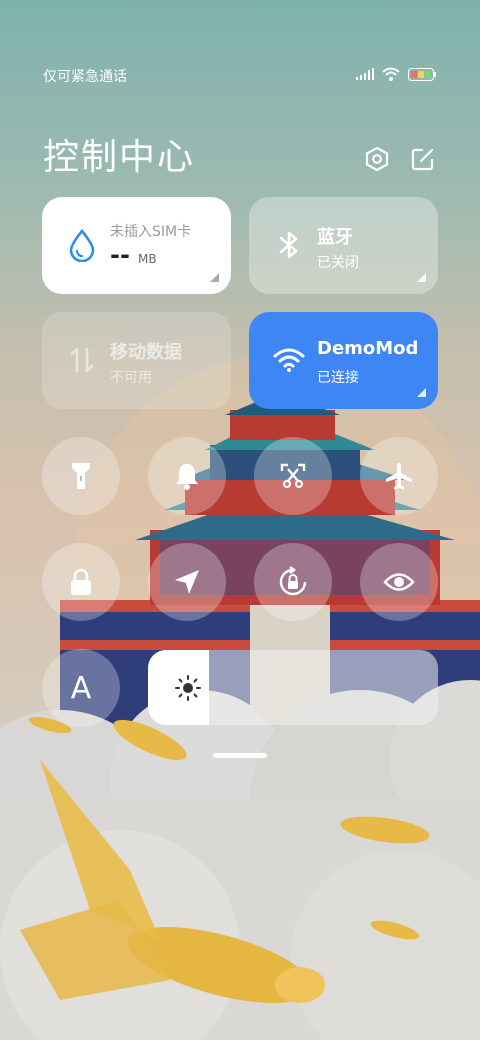 The width and height of the screenshot is (480, 1040). Describe the element at coordinates (136, 245) in the screenshot. I see `data-usage-tile: 未插入SIM卡 -- MB` at that location.